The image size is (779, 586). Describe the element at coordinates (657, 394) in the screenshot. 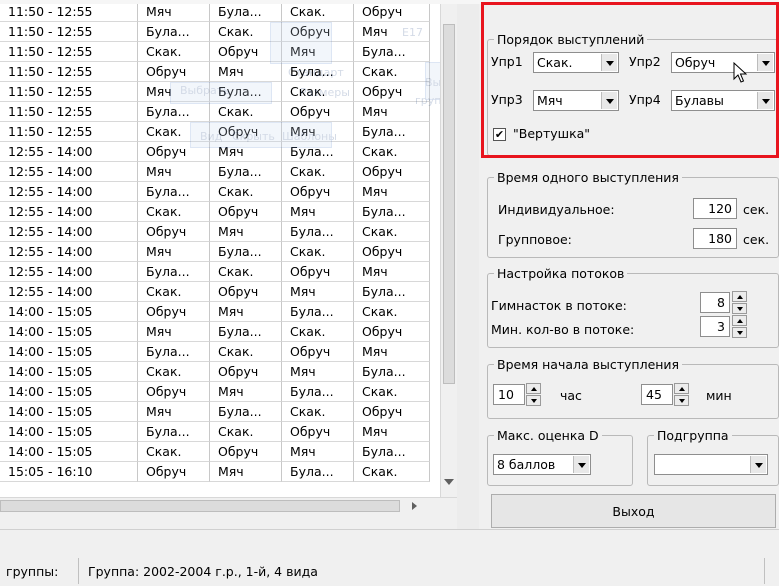

I see `start-min-input: 45` at that location.